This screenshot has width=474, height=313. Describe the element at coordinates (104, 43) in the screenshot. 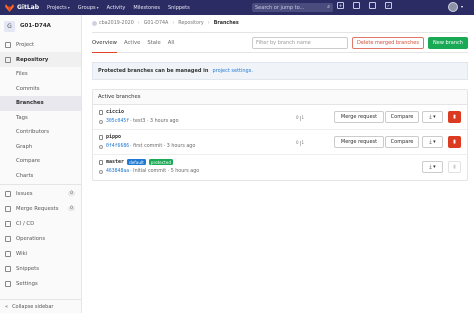

I see `tab-overview: Overview` at that location.